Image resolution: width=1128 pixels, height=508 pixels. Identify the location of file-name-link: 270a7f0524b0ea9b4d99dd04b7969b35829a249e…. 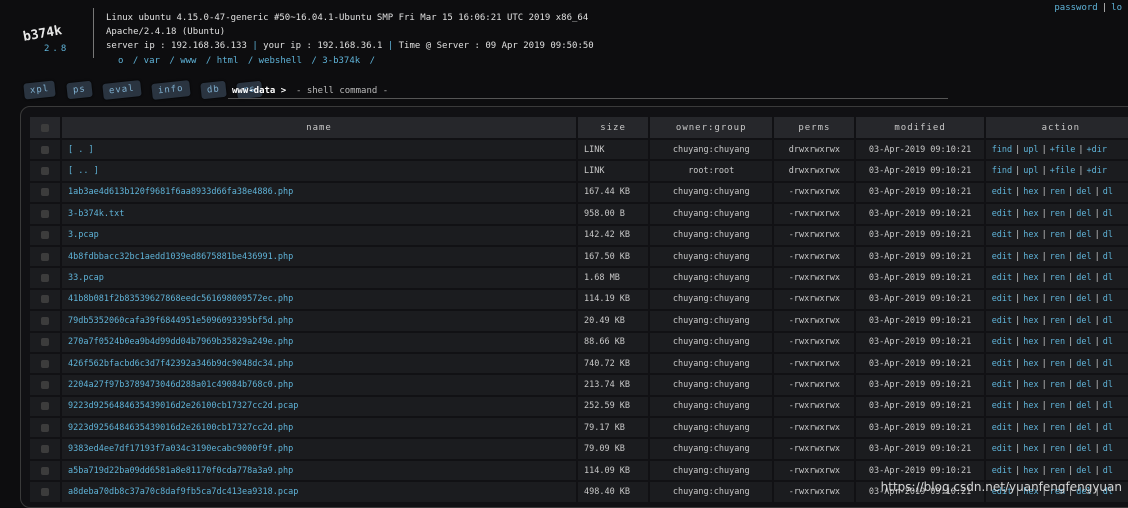
(319, 342).